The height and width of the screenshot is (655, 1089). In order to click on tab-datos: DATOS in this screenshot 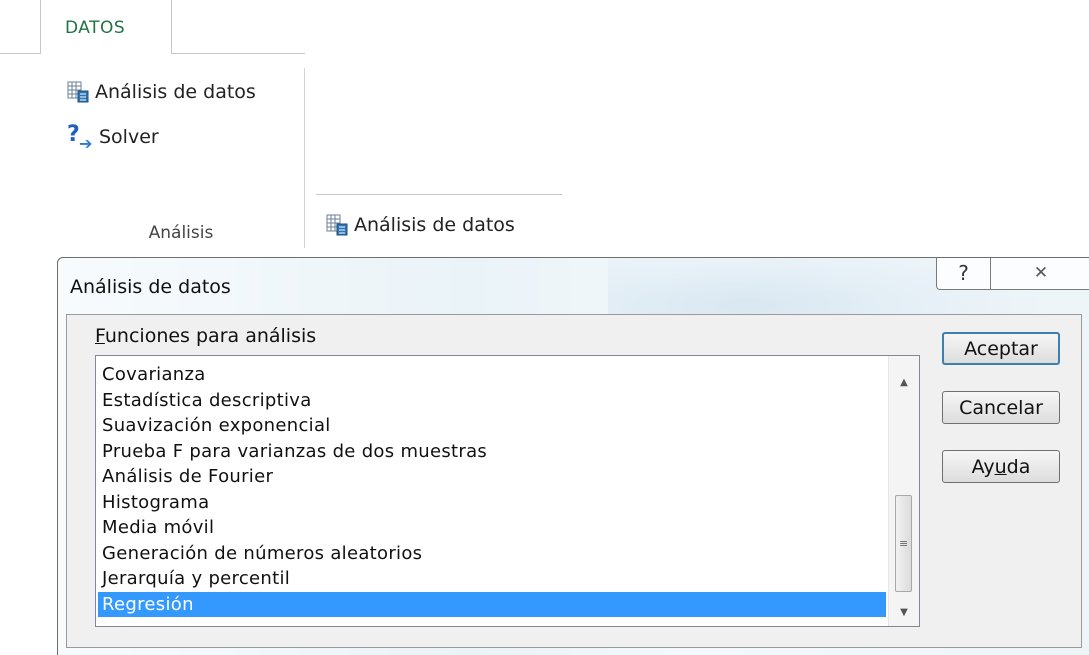, I will do `click(106, 27)`.